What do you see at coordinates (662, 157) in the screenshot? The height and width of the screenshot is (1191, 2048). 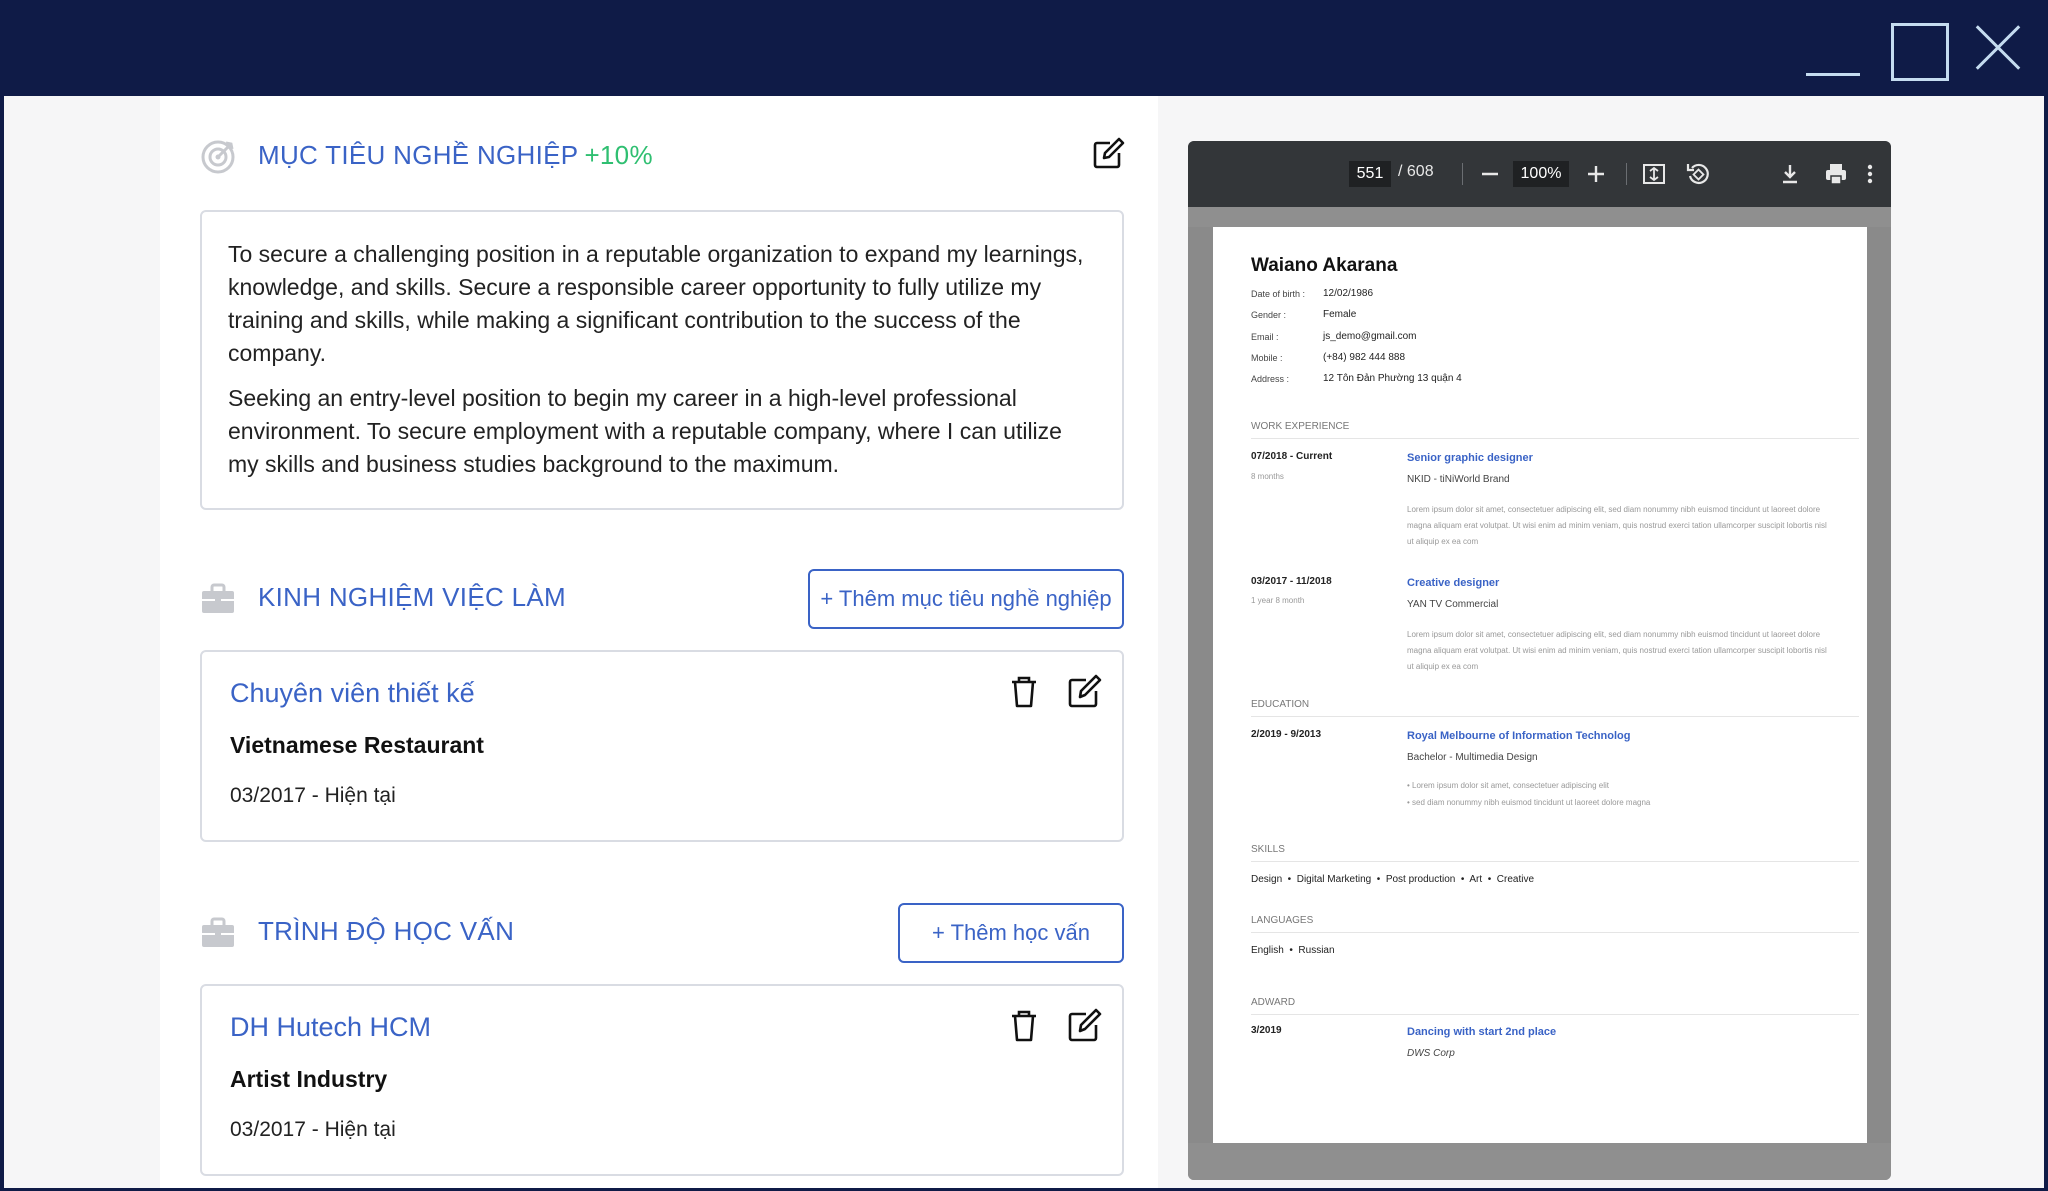 I see `objective-header: MỤC TIÊU NGHỀ NGHIỆP +10%` at bounding box center [662, 157].